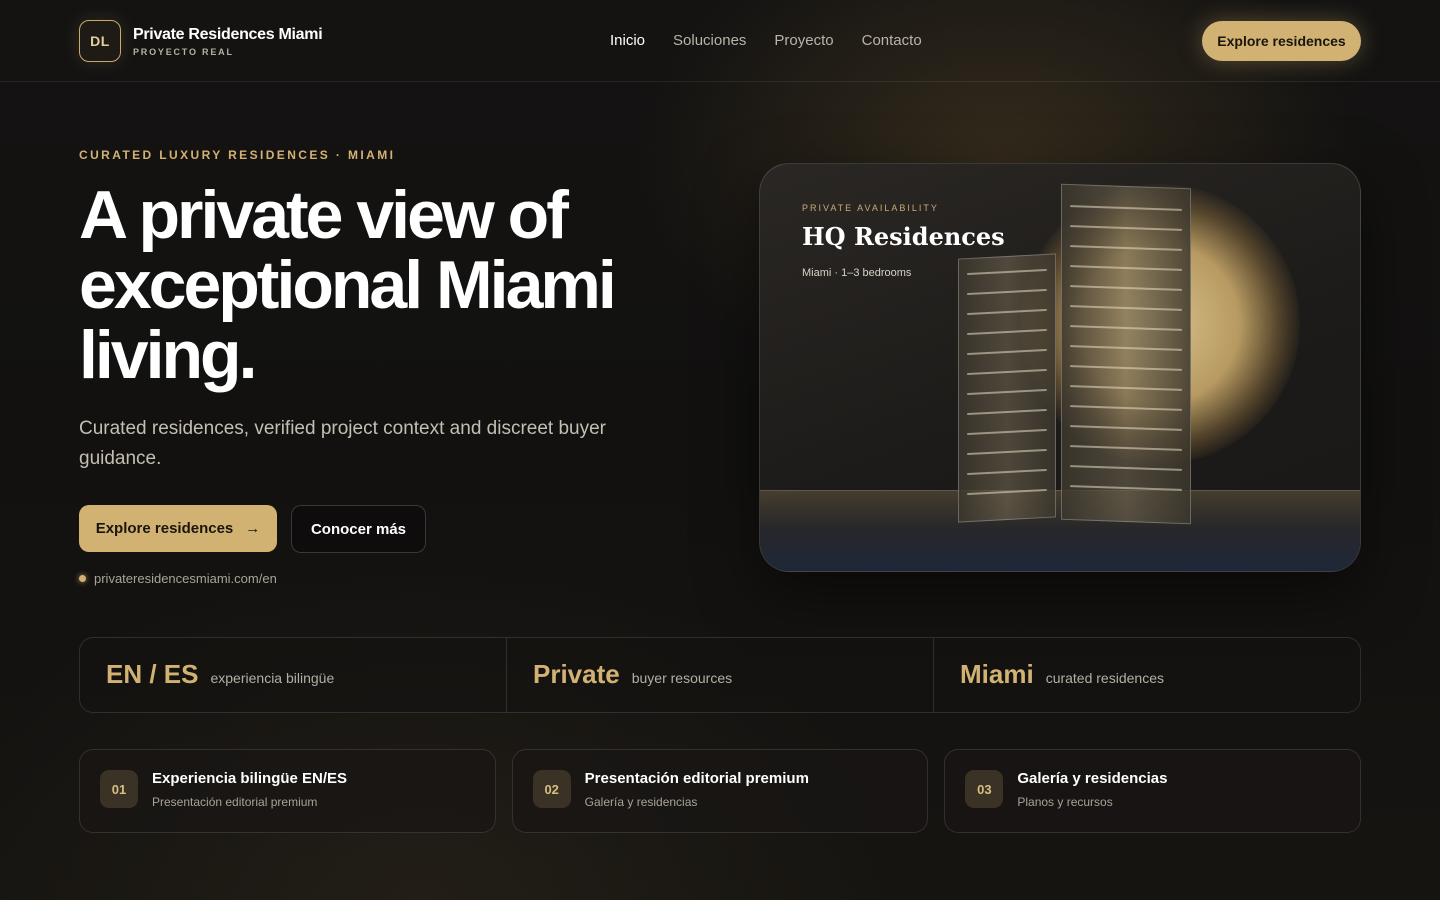 The height and width of the screenshot is (900, 1440). I want to click on feature-number: 03, so click(984, 789).